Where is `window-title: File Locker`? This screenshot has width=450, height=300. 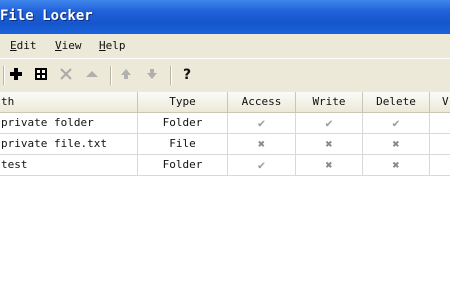
window-title: File Locker is located at coordinates (46, 16).